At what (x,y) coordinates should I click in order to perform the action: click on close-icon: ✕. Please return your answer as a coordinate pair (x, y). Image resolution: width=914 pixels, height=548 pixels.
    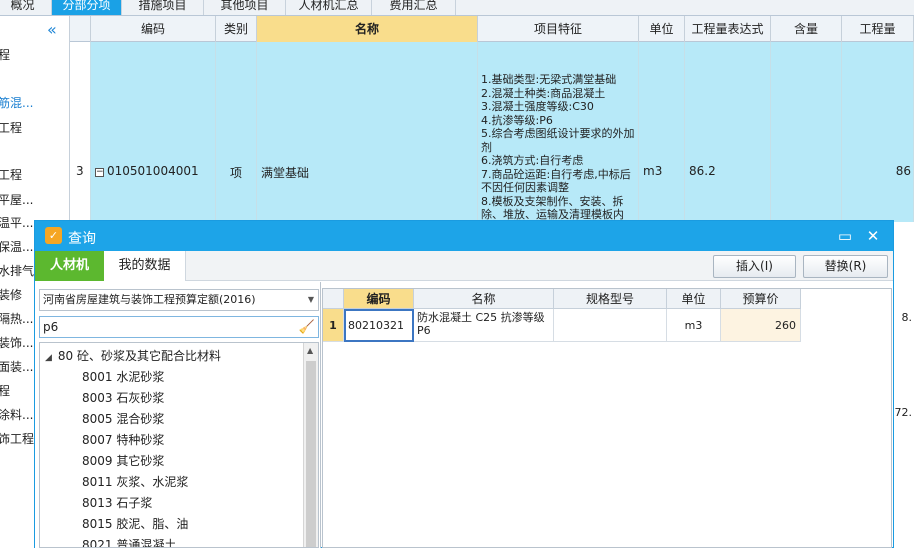
    Looking at the image, I should click on (873, 236).